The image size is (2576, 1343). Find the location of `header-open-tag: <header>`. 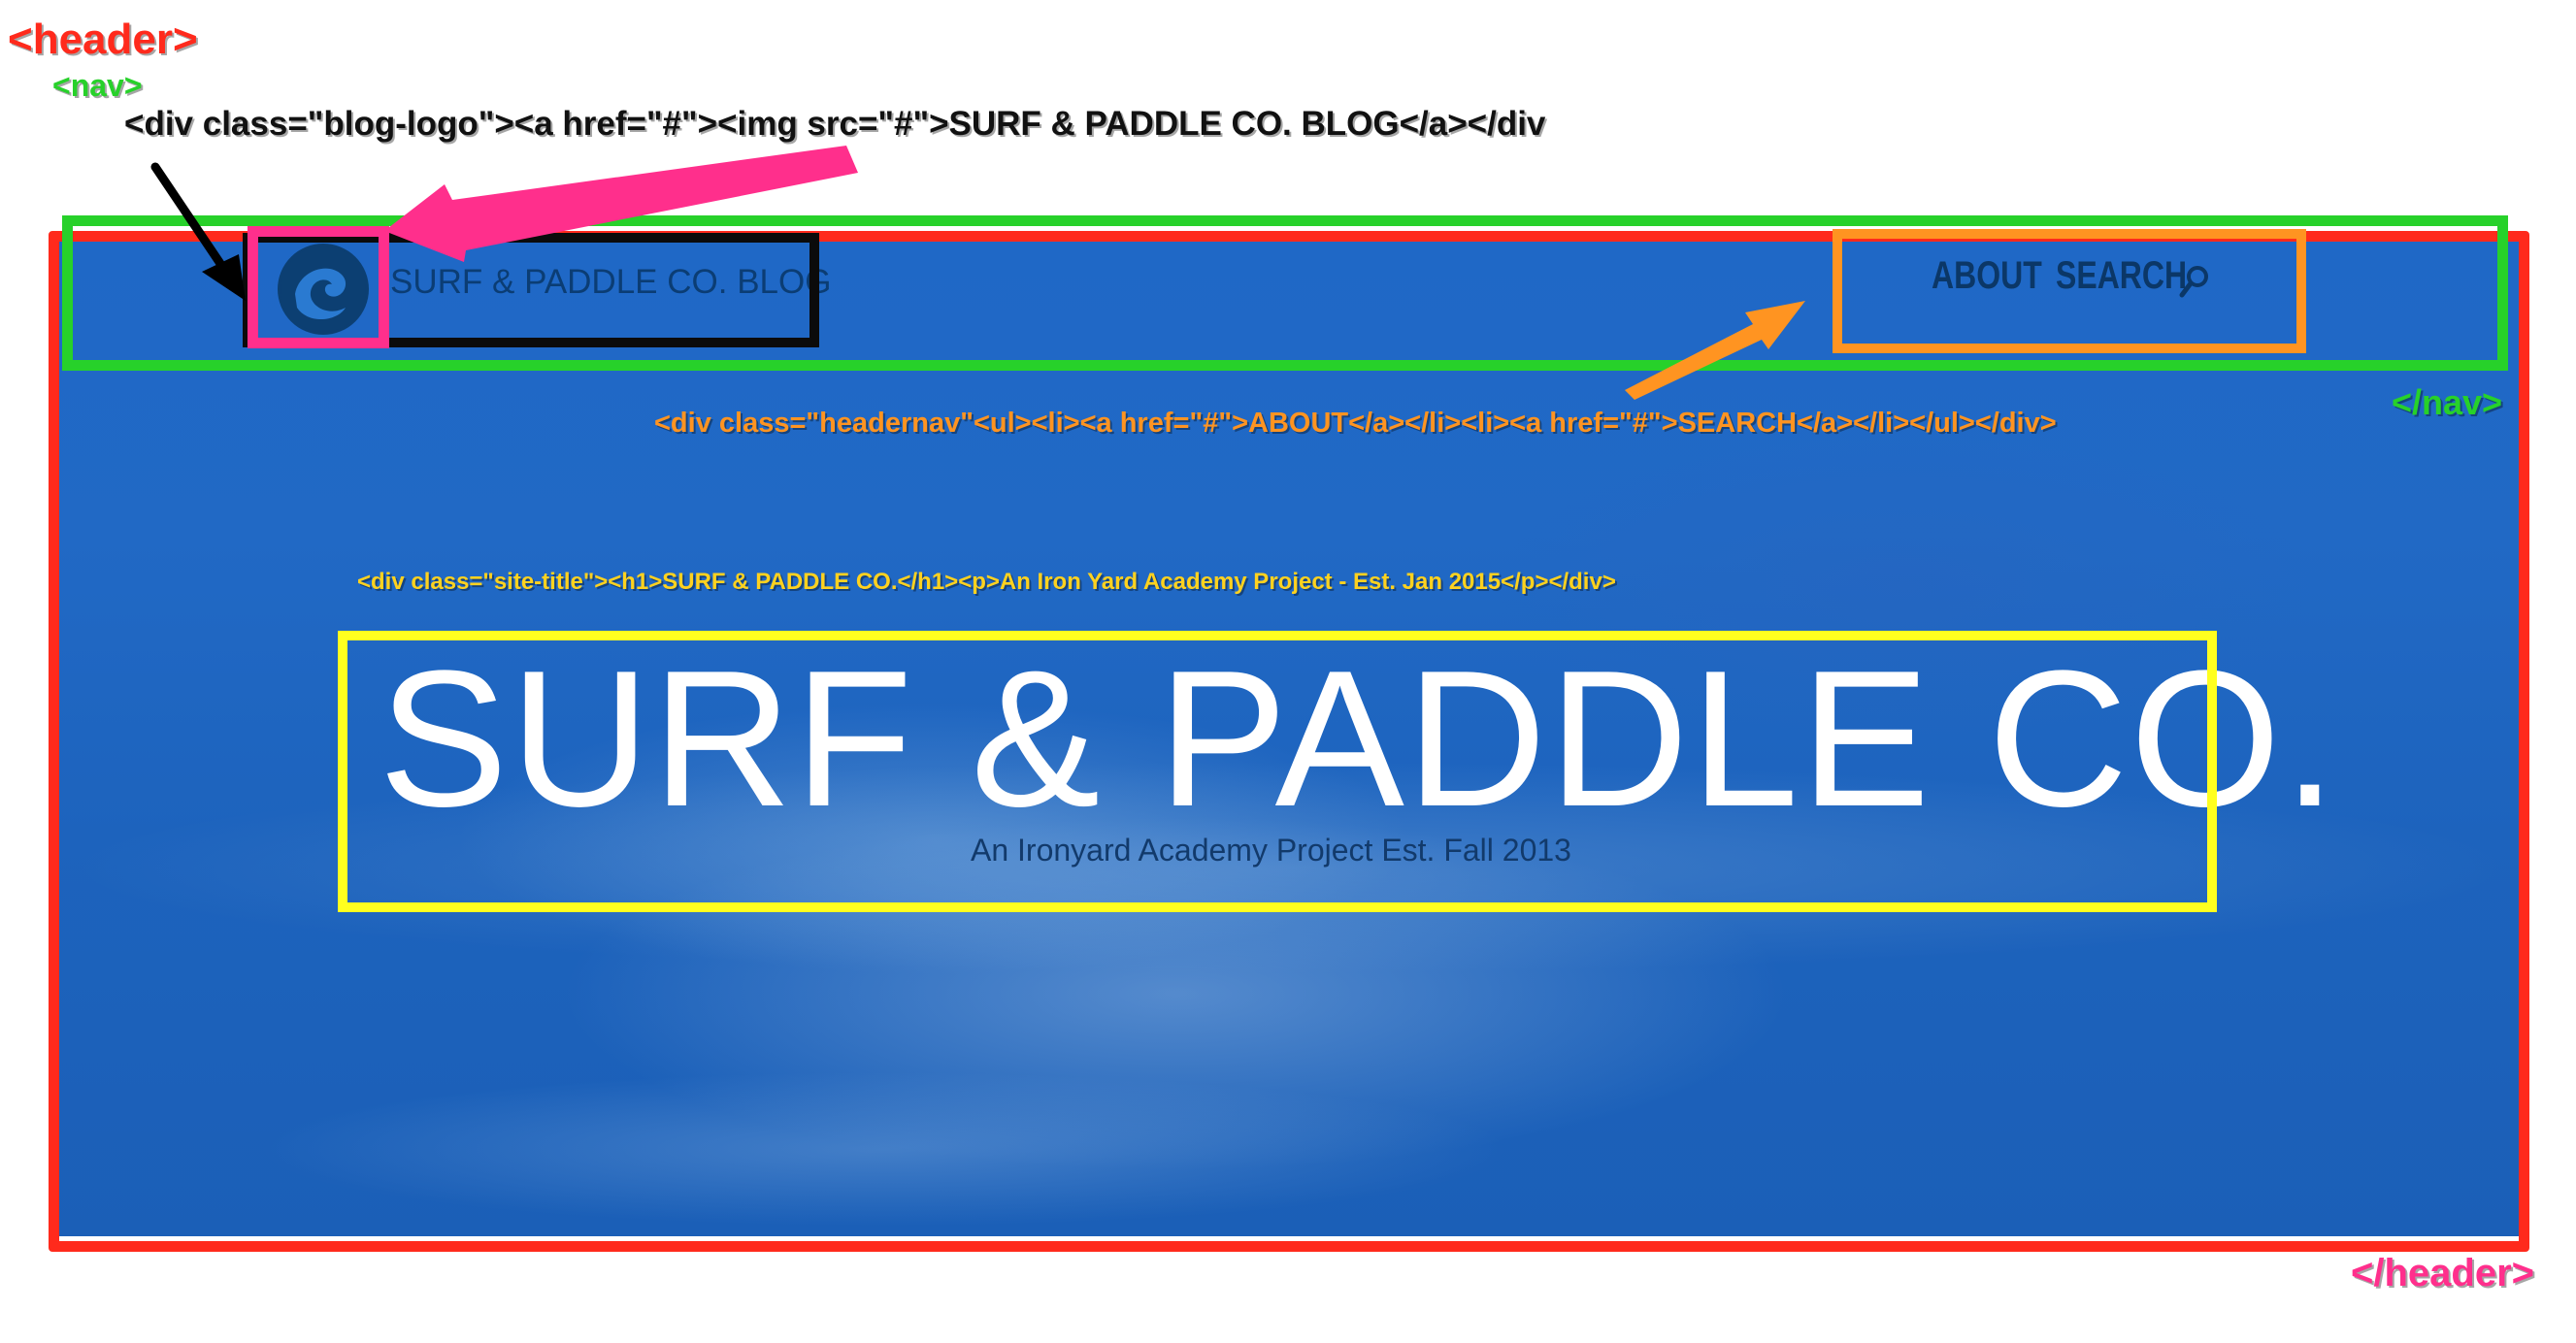

header-open-tag: <header> is located at coordinates (103, 40).